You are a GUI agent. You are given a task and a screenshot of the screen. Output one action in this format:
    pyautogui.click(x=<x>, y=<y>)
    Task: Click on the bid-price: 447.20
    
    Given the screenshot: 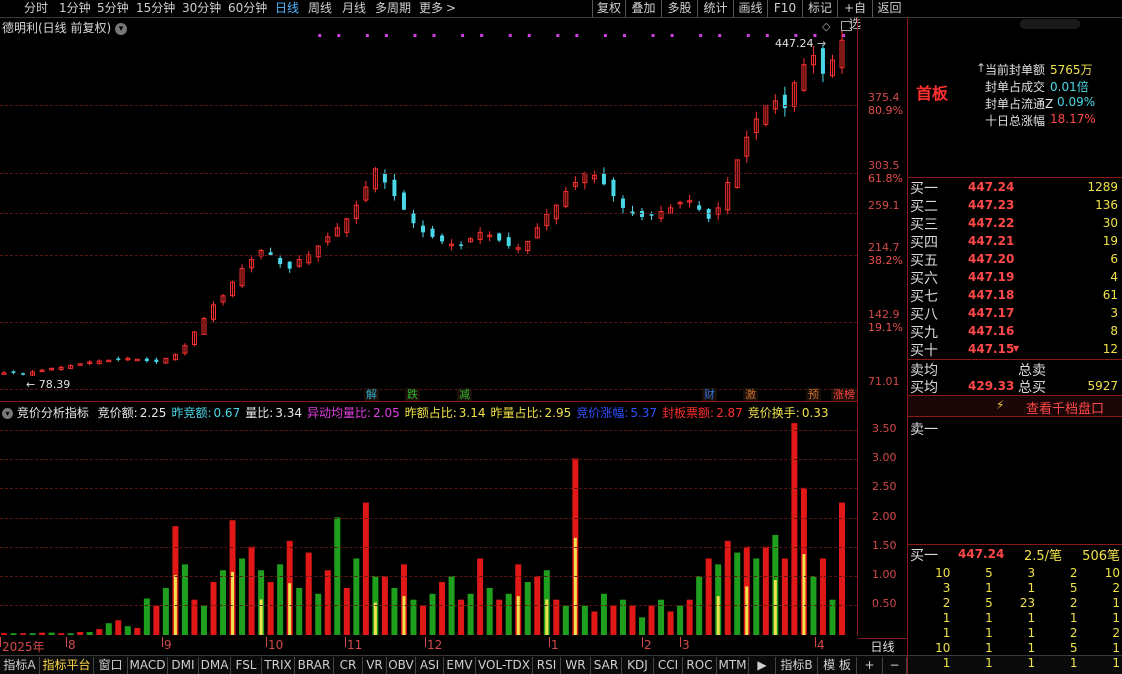 What is the action you would take?
    pyautogui.click(x=991, y=259)
    